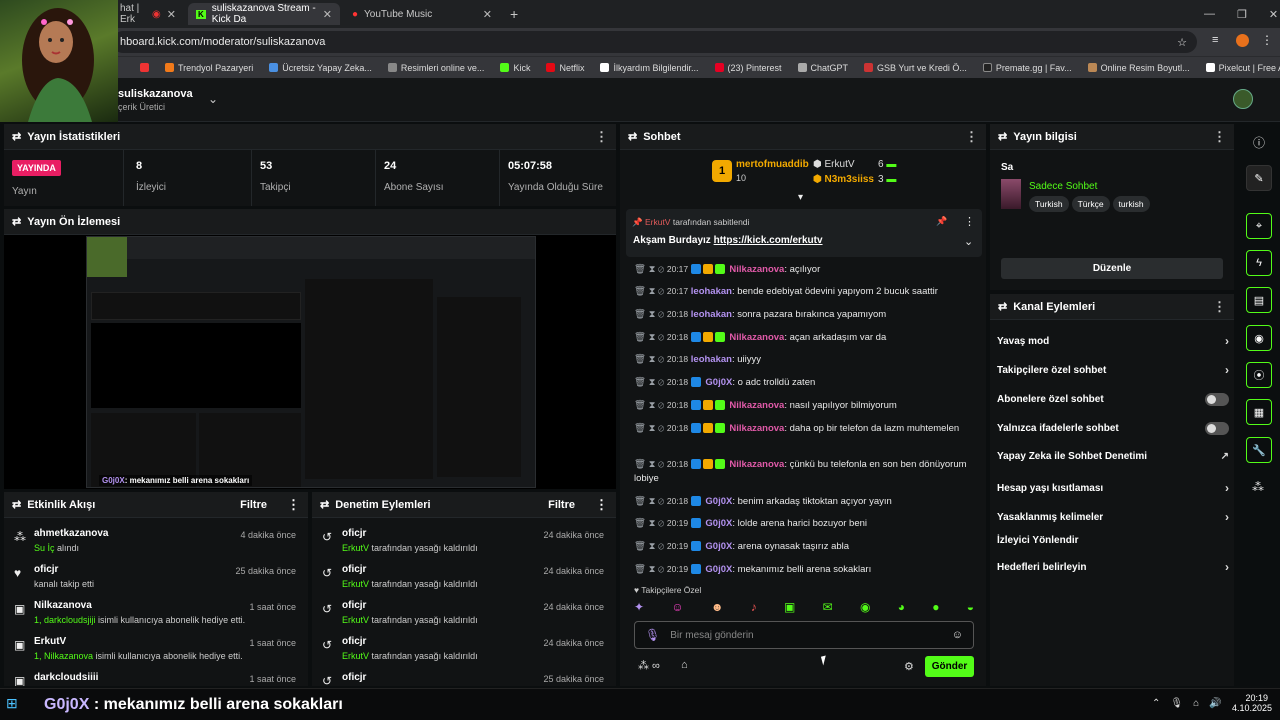  I want to click on wrench-icon: 🔧, so click(1259, 450).